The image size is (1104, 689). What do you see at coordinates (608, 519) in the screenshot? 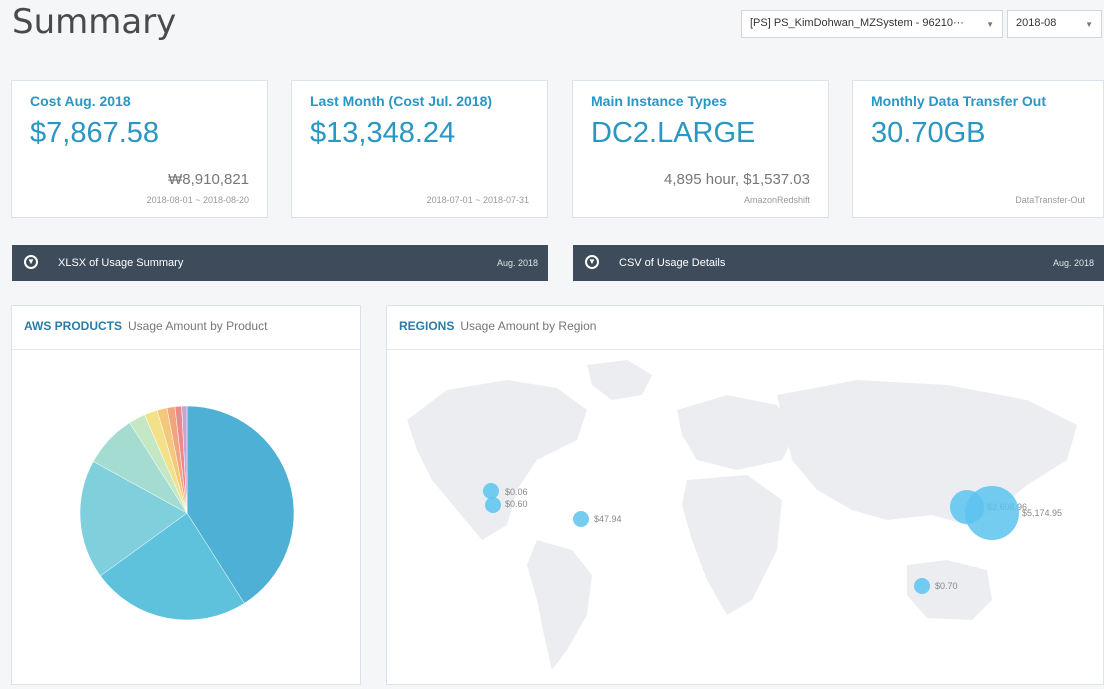
I see `region-bubble-label: $47.94` at bounding box center [608, 519].